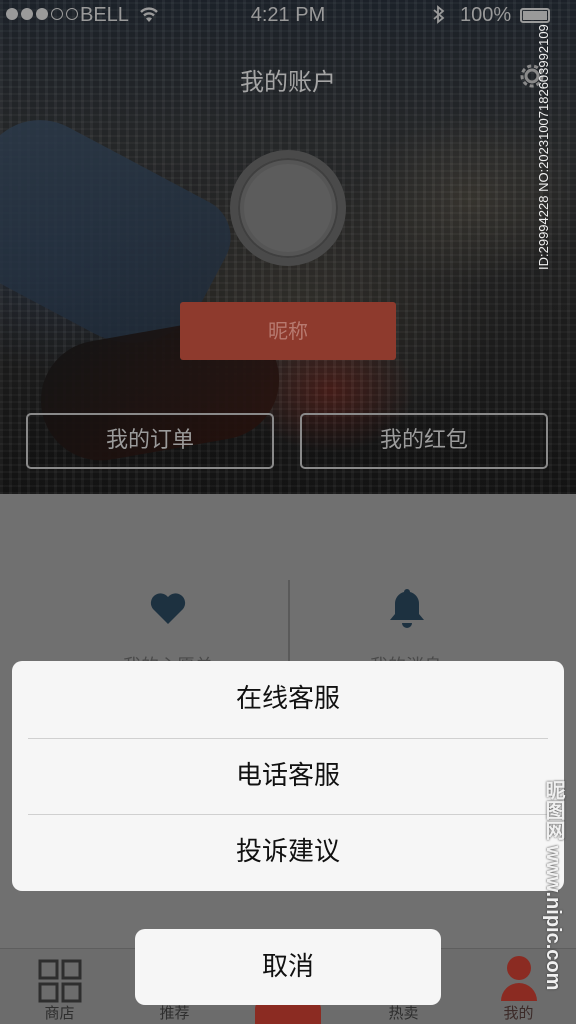 Image resolution: width=576 pixels, height=1024 pixels. Describe the element at coordinates (60, 981) in the screenshot. I see `grid-icon` at that location.